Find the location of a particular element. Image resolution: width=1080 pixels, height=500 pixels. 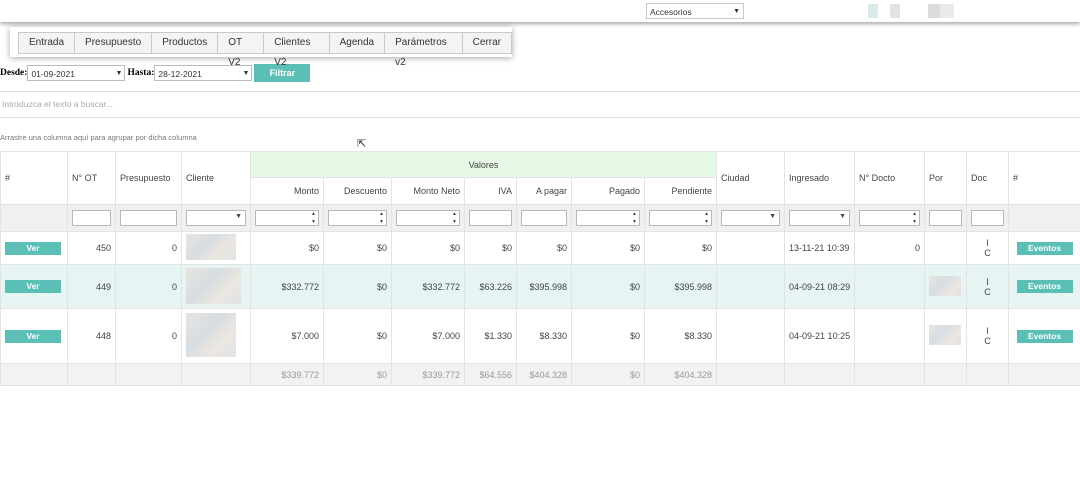

user-info-blurred is located at coordinates (913, 11).